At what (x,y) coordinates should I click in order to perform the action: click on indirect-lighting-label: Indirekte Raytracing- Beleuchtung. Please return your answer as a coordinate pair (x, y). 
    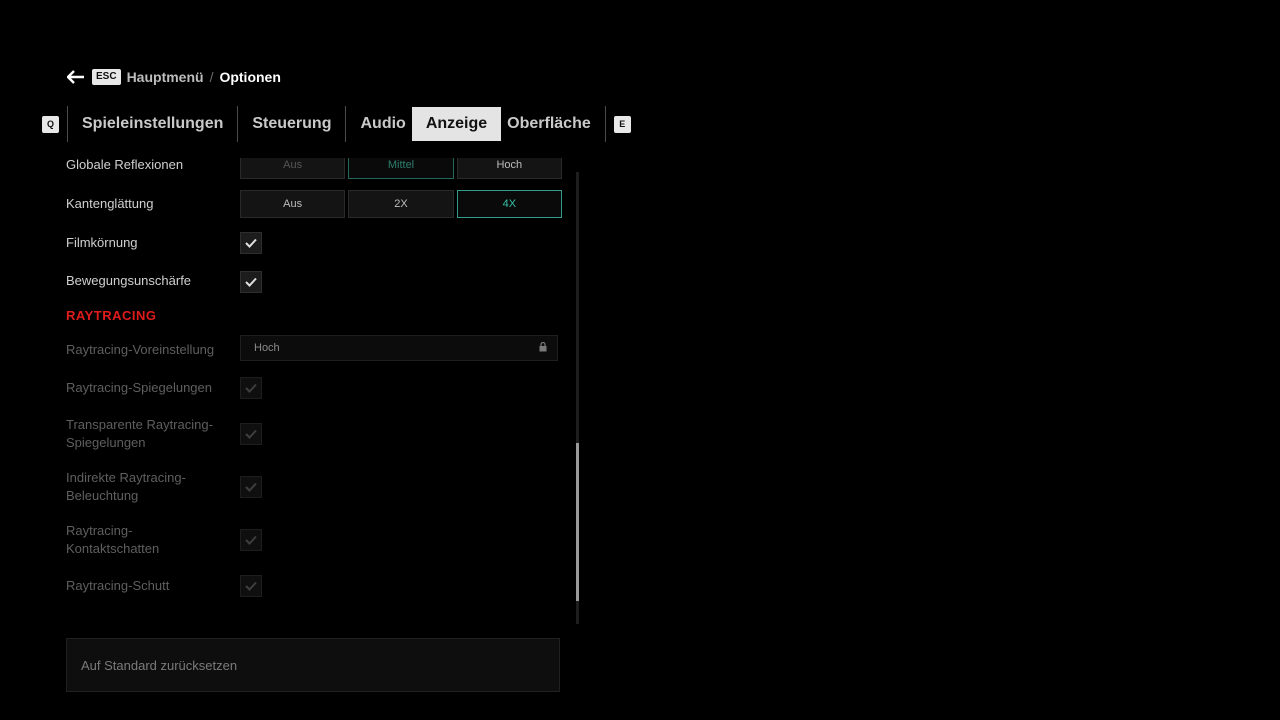
    Looking at the image, I should click on (126, 487).